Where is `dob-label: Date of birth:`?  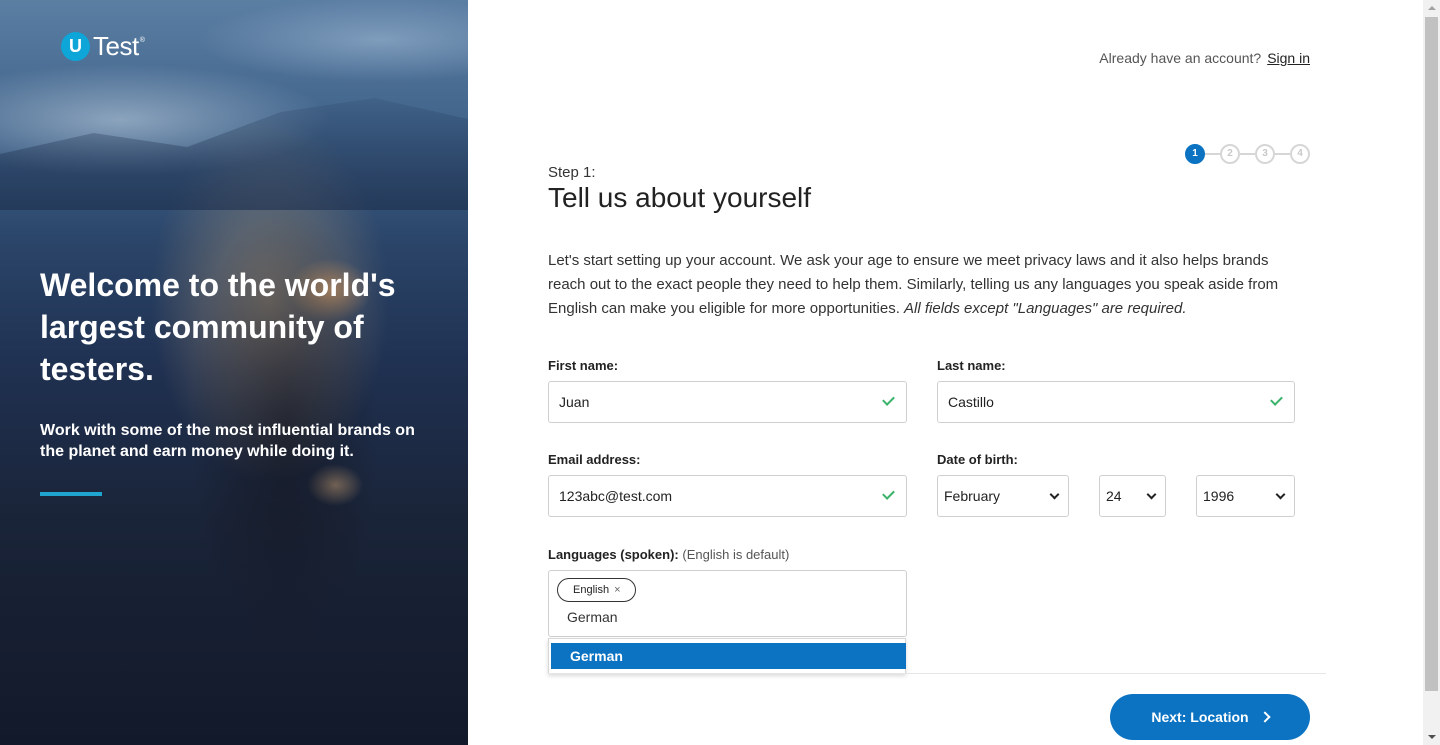
dob-label: Date of birth: is located at coordinates (977, 459).